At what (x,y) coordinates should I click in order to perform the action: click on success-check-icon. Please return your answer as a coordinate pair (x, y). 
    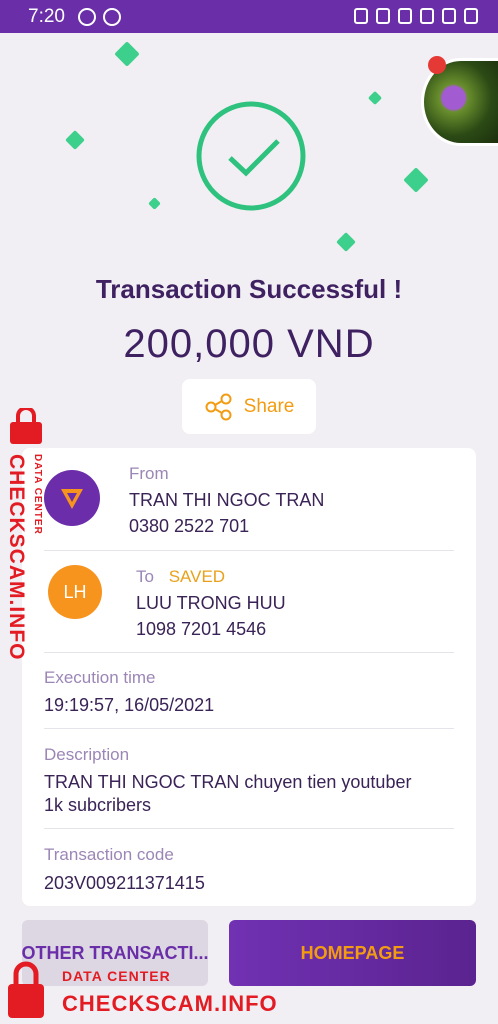
    Looking at the image, I should click on (251, 156).